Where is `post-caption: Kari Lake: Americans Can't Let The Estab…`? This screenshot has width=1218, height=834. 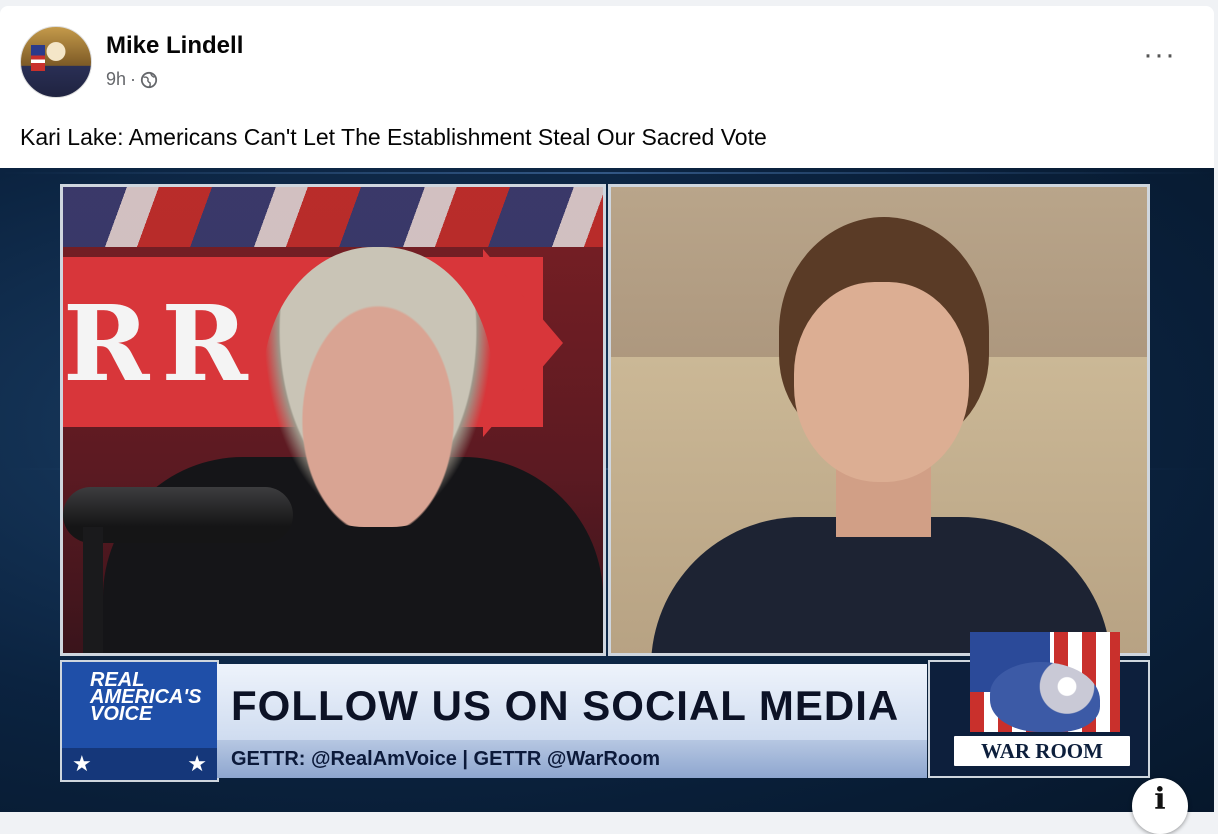
post-caption: Kari Lake: Americans Can't Let The Estab… is located at coordinates (393, 137).